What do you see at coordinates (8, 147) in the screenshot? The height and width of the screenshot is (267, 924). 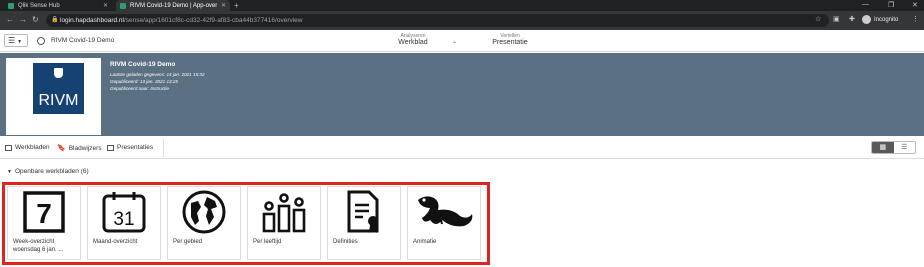 I see `sheet-icon` at bounding box center [8, 147].